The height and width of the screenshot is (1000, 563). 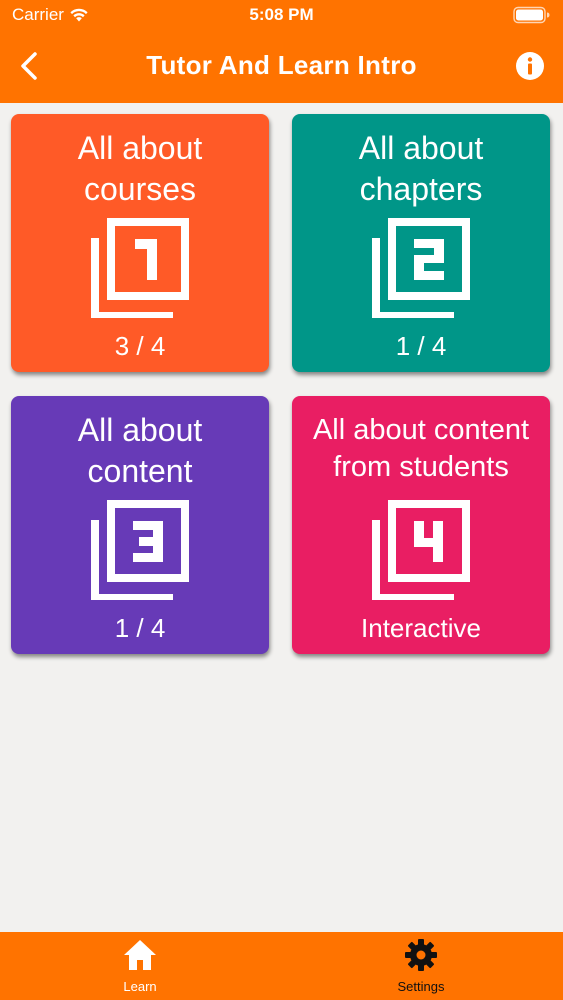 I want to click on page-title: Tutor And Learn Intro, so click(x=281, y=65).